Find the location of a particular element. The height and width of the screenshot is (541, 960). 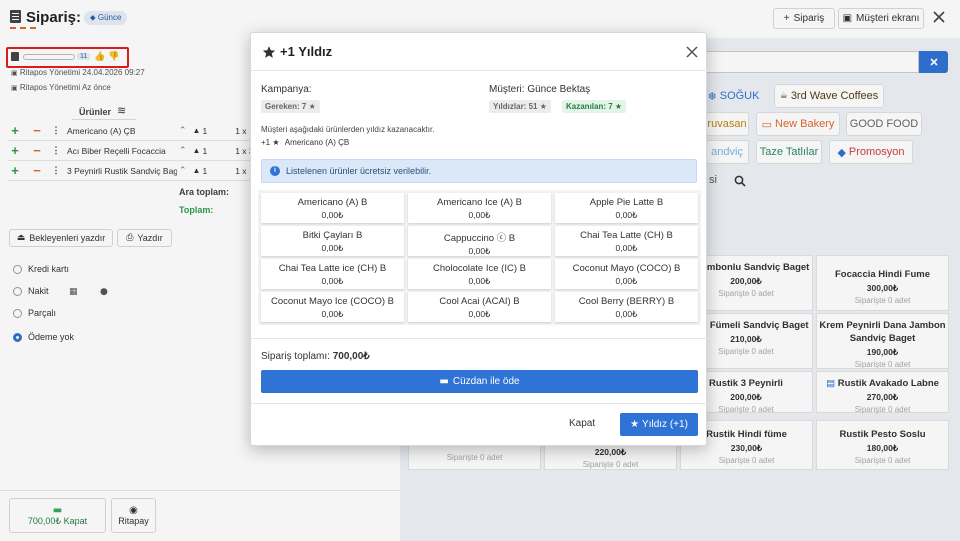

customer-label: Müşteri: Günce Bektaş is located at coordinates (540, 89).